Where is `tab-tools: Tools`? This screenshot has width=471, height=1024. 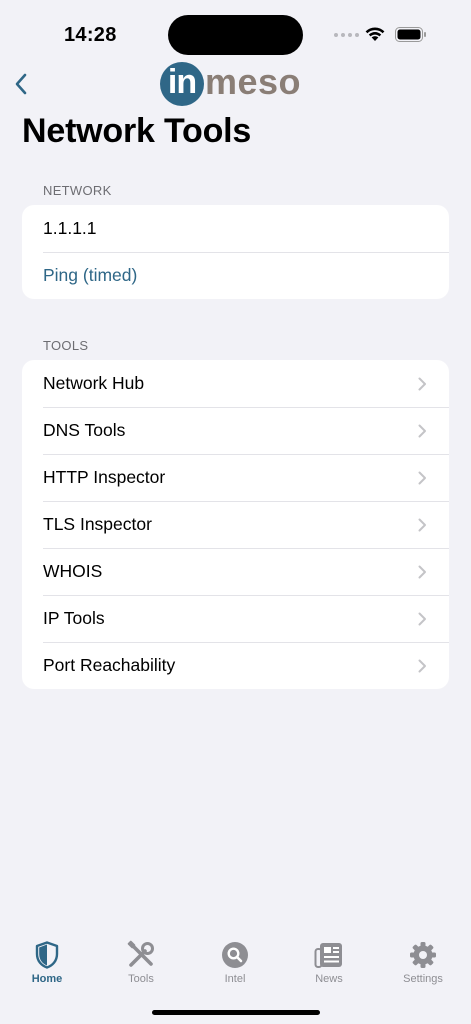
tab-tools: Tools is located at coordinates (141, 962).